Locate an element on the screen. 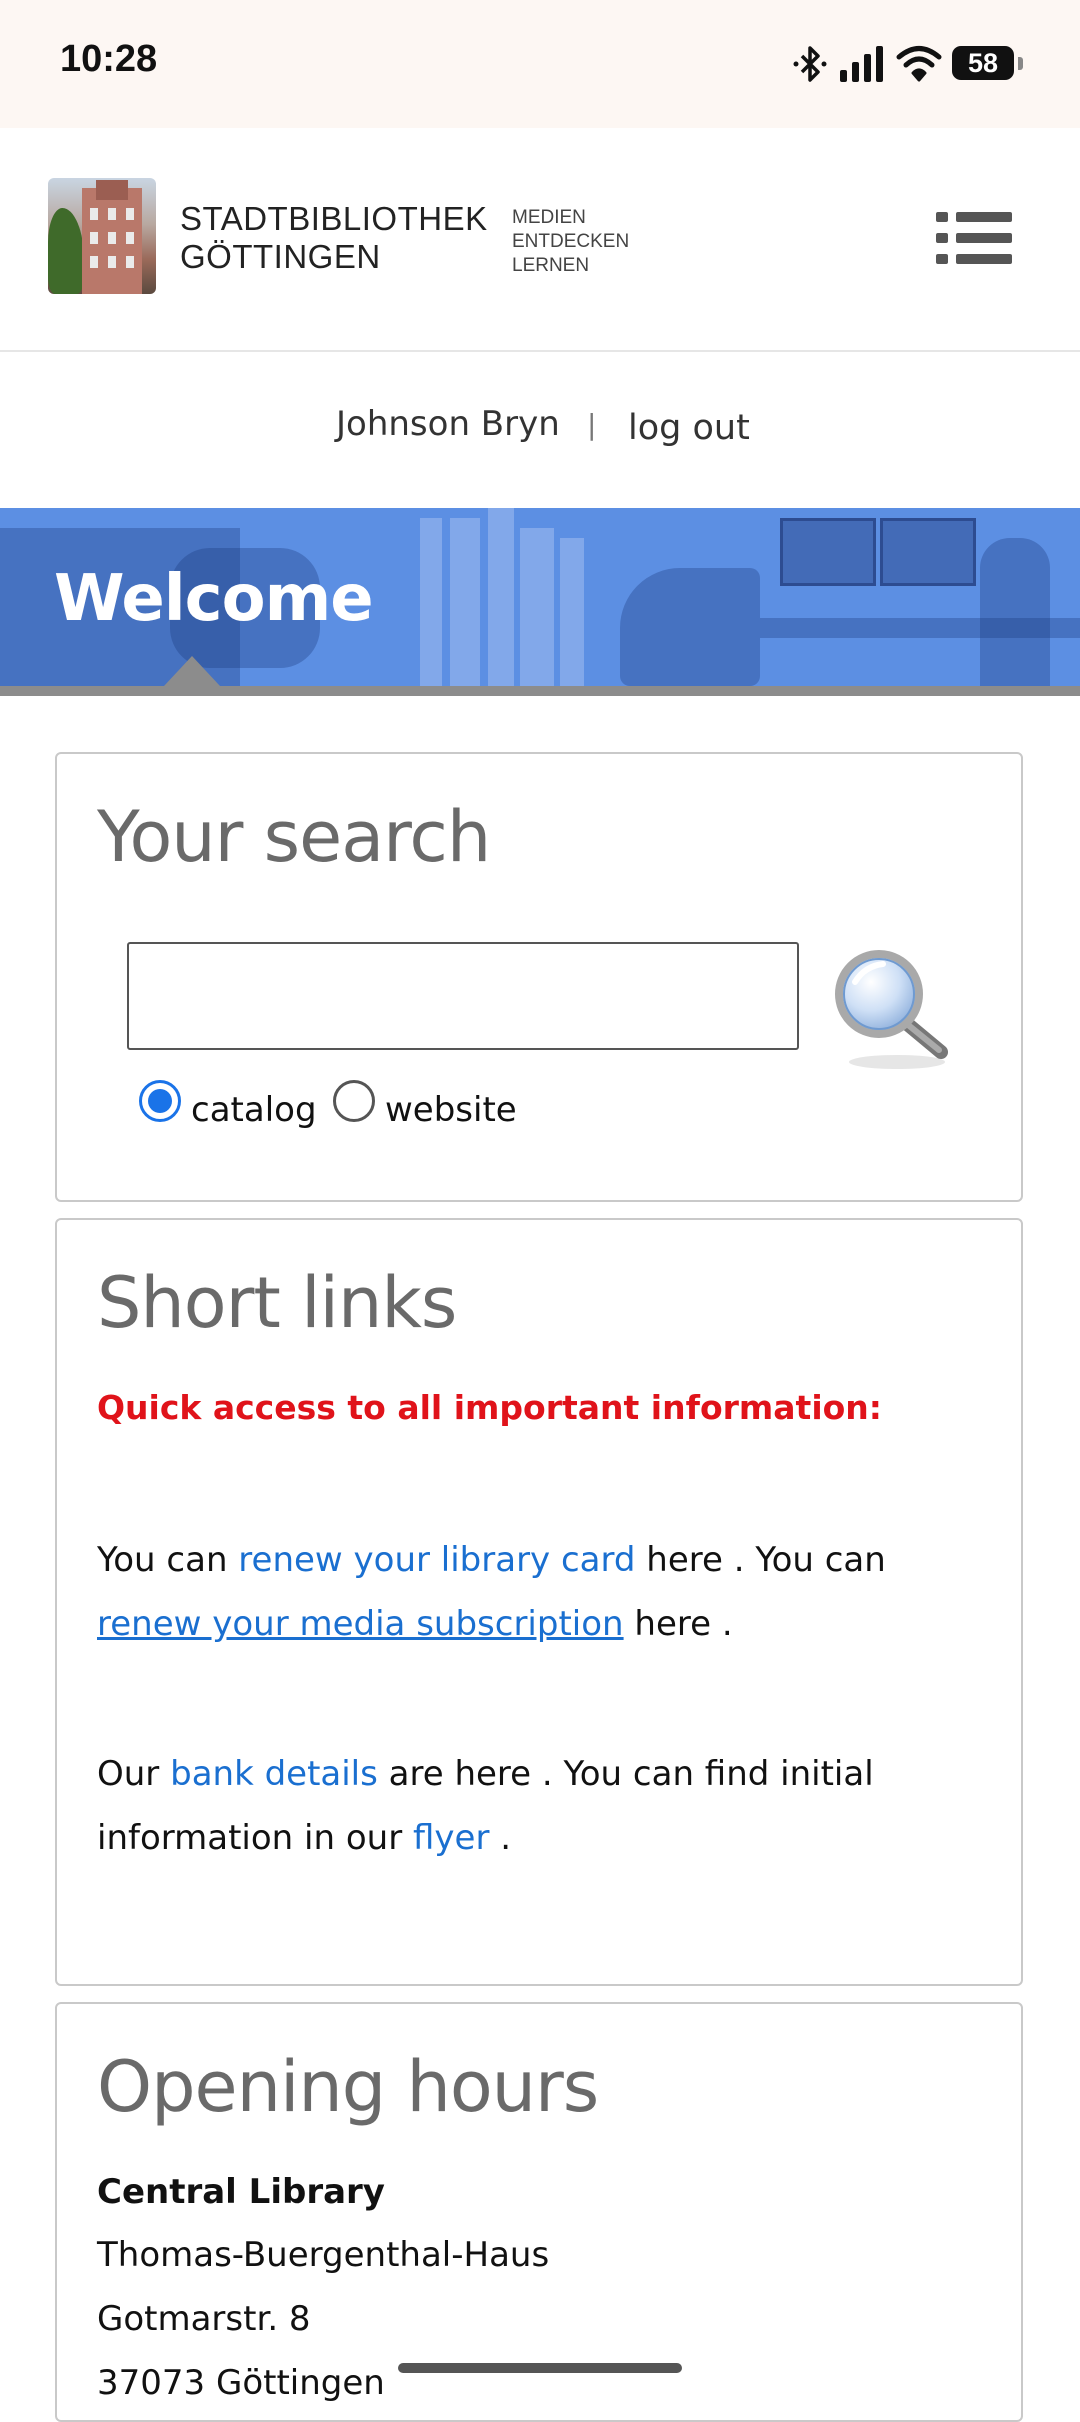 The width and height of the screenshot is (1080, 2422). banner-notch is located at coordinates (192, 671).